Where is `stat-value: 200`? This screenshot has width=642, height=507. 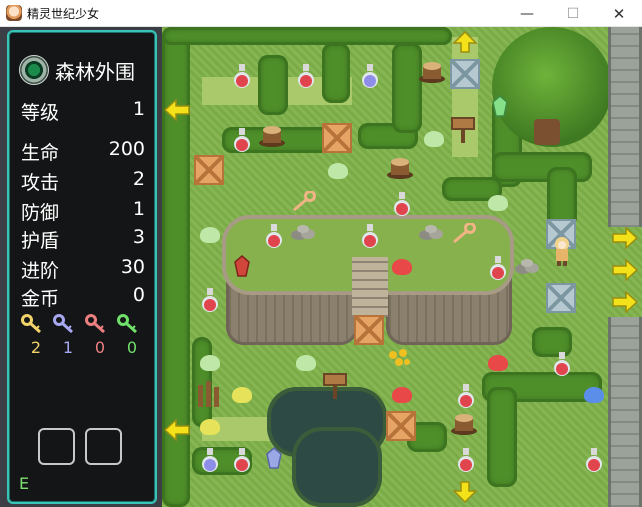 stat-value: 200 is located at coordinates (126, 149).